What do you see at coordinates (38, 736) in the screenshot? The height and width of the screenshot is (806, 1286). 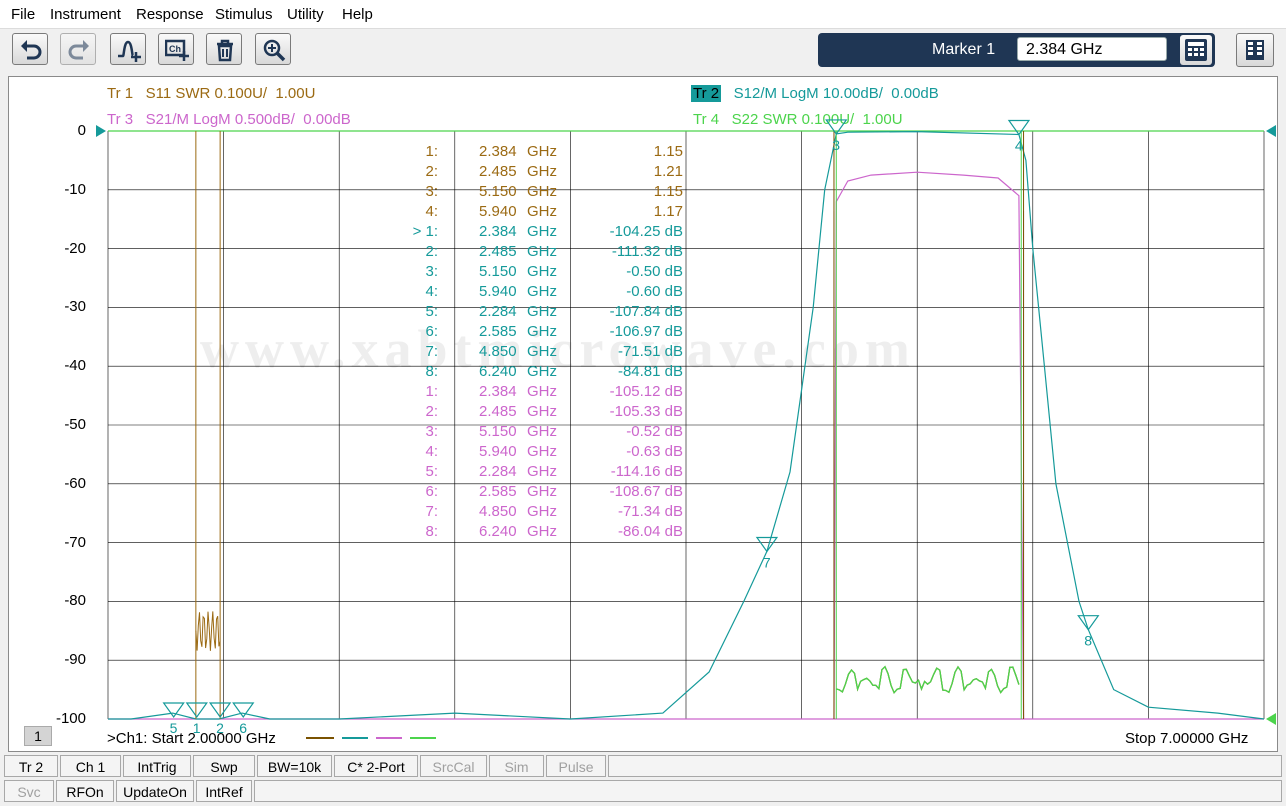 I see `channel-number: 1` at bounding box center [38, 736].